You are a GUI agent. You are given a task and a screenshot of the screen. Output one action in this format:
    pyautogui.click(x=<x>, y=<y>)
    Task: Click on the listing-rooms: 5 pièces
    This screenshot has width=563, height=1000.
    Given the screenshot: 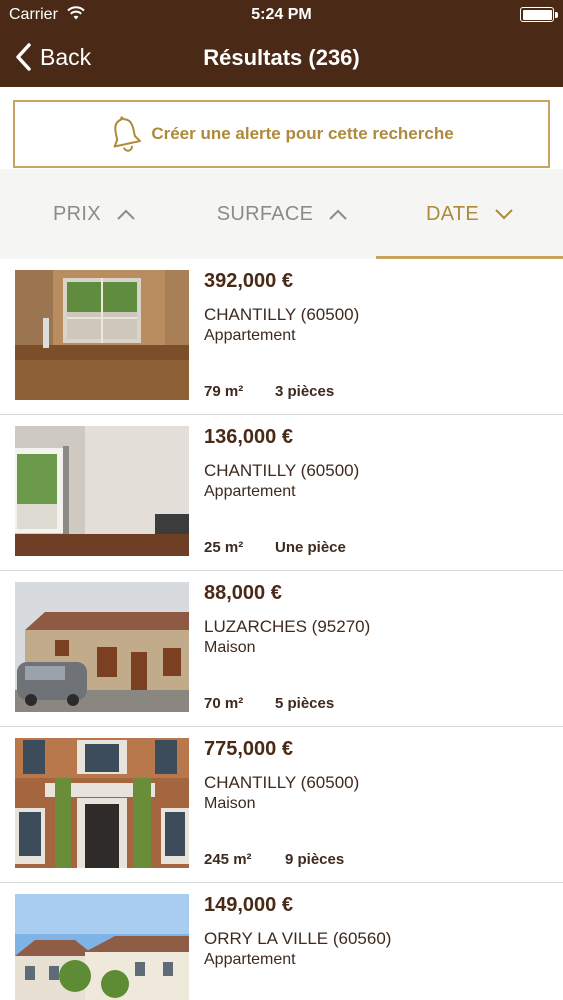 What is the action you would take?
    pyautogui.click(x=305, y=703)
    